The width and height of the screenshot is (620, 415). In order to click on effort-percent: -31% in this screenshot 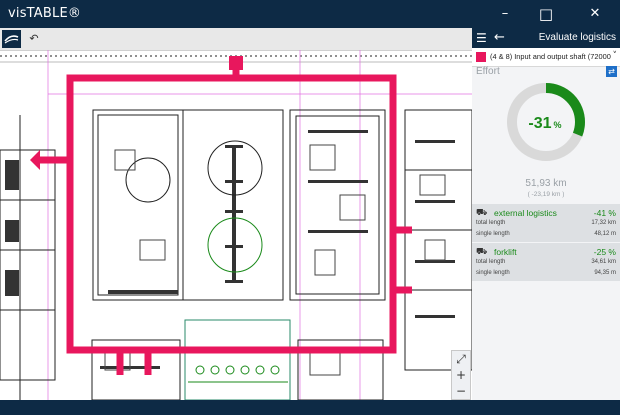, I will do `click(544, 123)`.